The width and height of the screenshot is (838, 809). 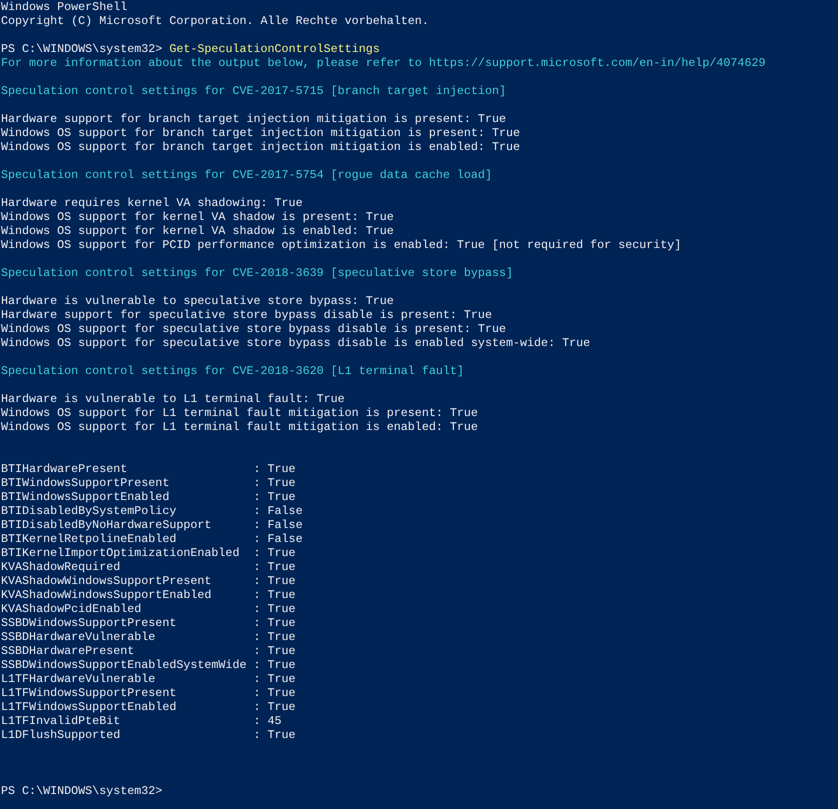 What do you see at coordinates (89, 707) in the screenshot?
I see `property-name: L1TFWindowsSupportEnabled` at bounding box center [89, 707].